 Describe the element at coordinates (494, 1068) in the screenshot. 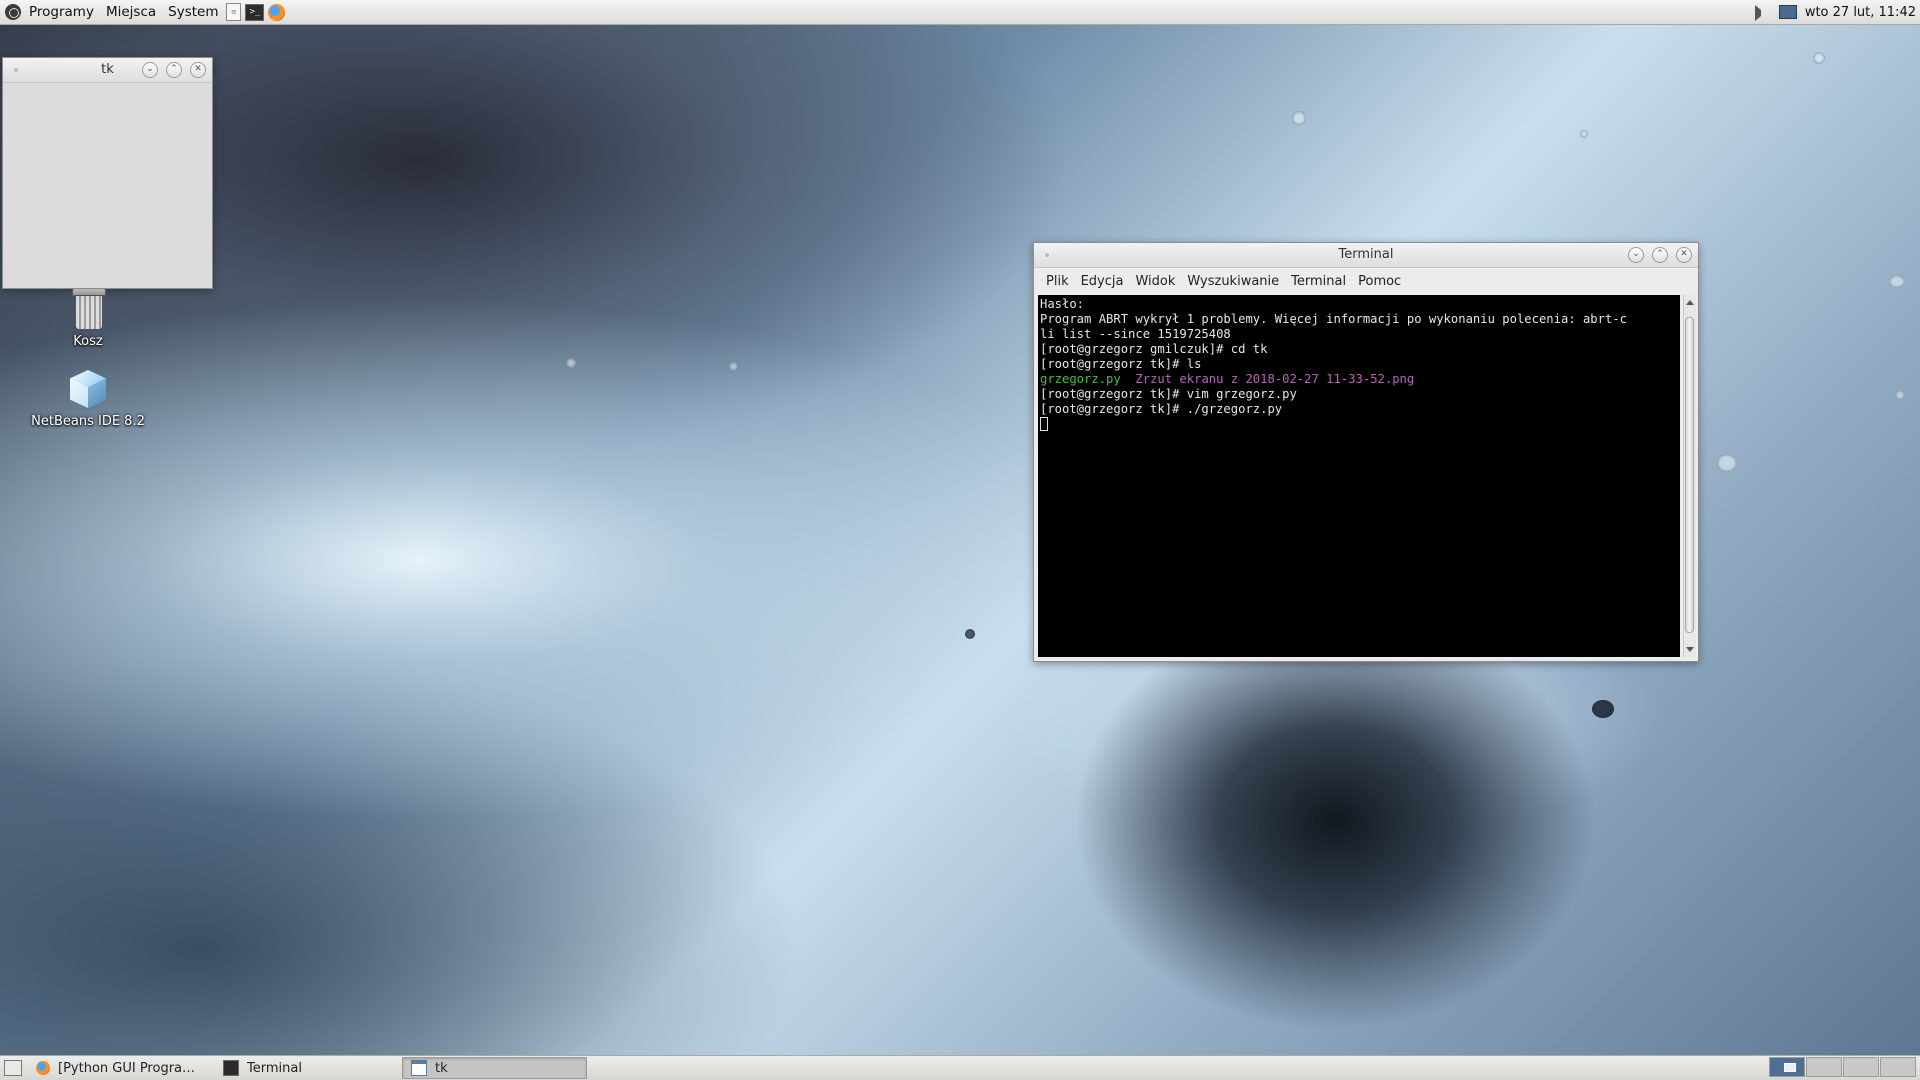

I see `taskbar-item-tk: tk` at that location.